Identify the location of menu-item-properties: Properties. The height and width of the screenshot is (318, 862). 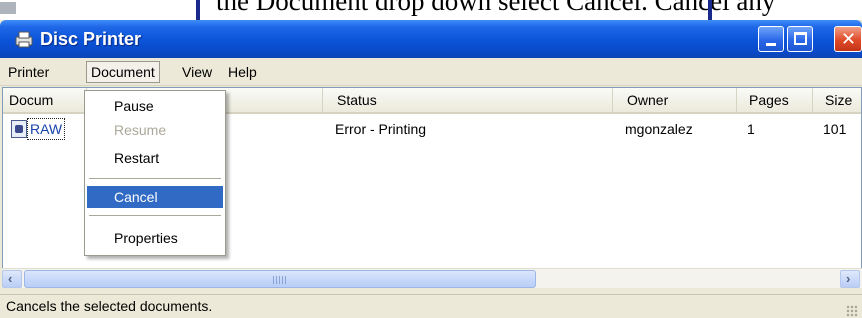
(155, 238).